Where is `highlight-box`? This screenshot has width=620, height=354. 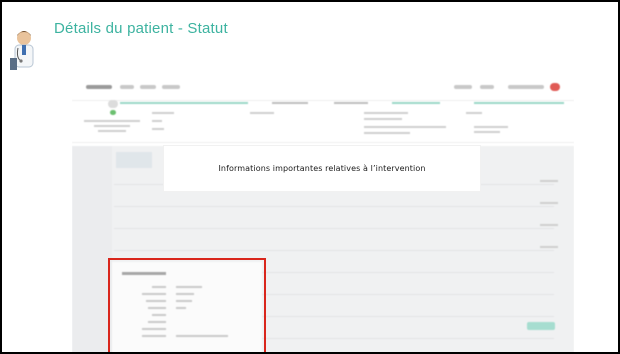
highlight-box is located at coordinates (187, 305).